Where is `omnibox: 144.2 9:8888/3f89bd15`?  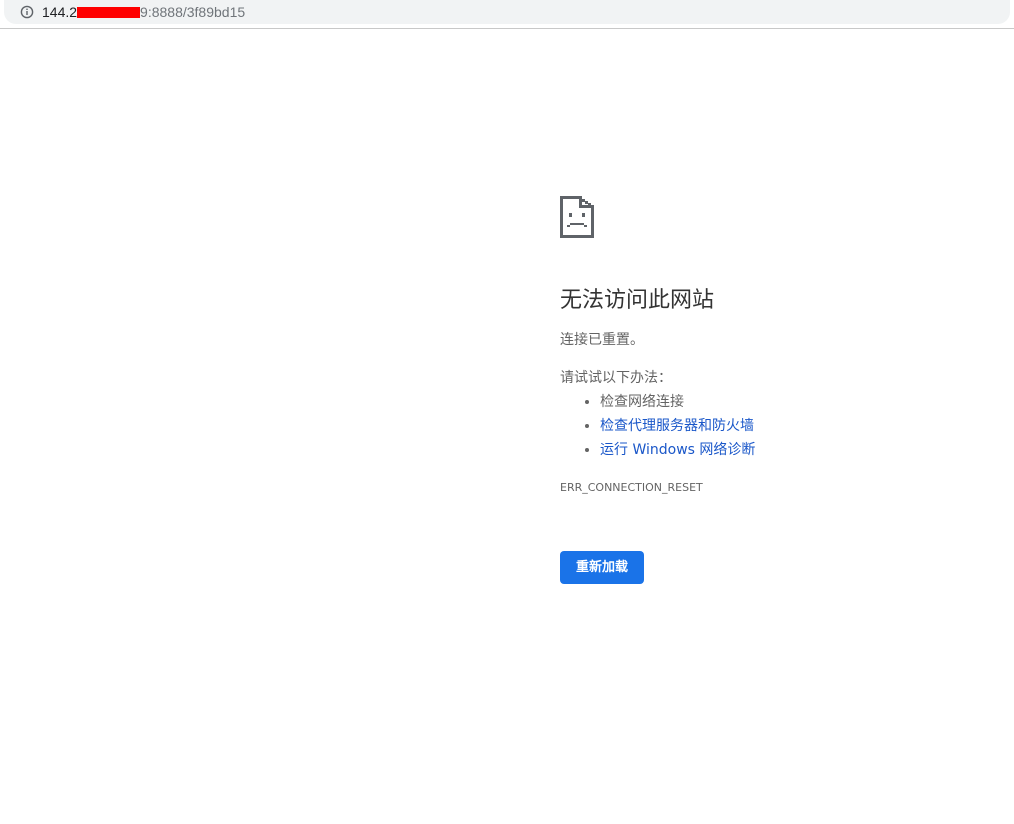
omnibox: 144.2 9:8888/3f89bd15 is located at coordinates (507, 12).